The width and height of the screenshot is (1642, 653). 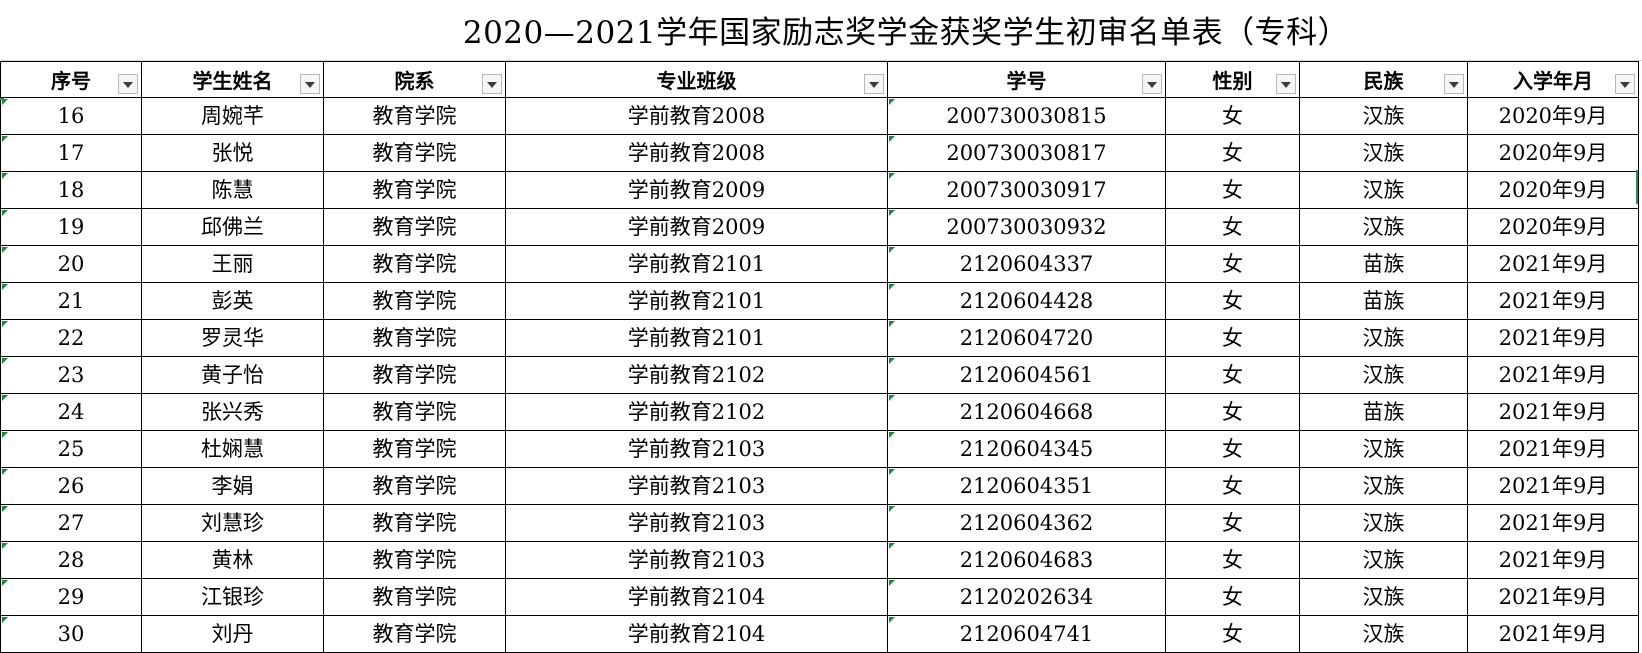 I want to click on table-cell: 29, so click(x=71, y=597).